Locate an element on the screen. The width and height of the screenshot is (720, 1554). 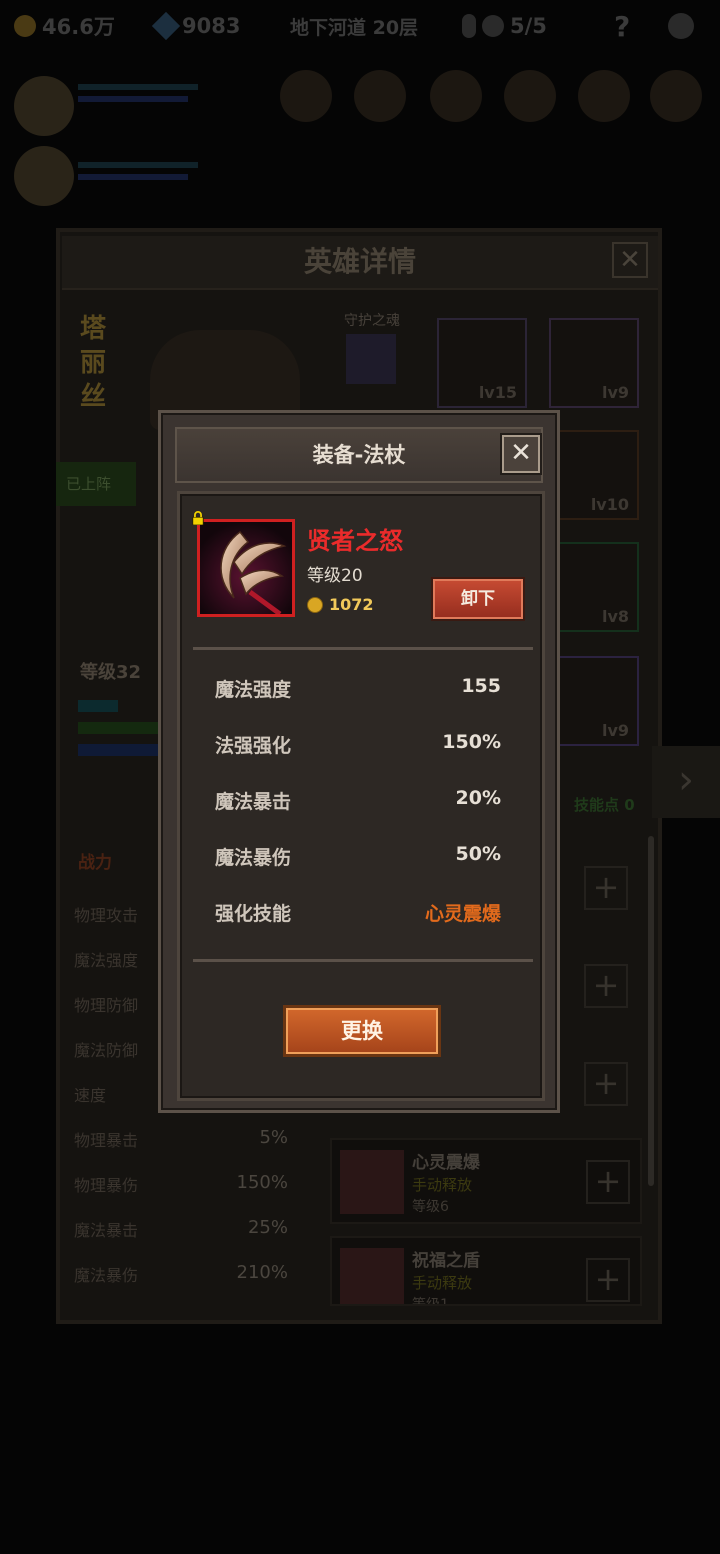
gold-amount: 46.6万 is located at coordinates (78, 27).